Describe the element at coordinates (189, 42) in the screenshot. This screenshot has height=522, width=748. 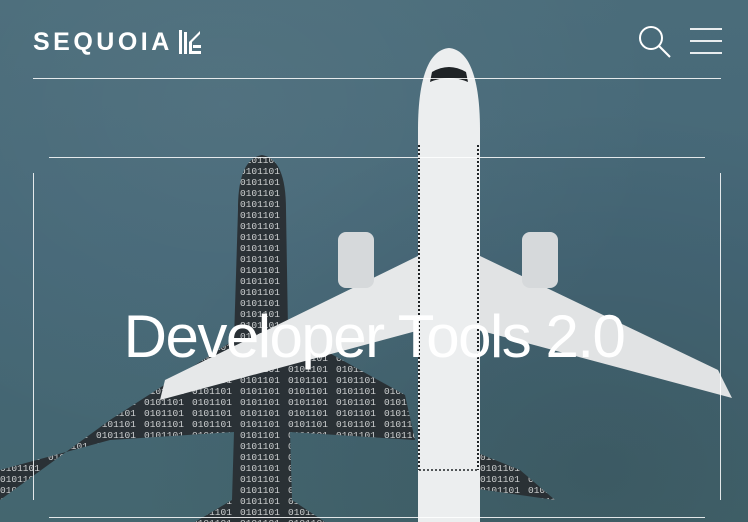
I see `sequoia-mark-icon` at that location.